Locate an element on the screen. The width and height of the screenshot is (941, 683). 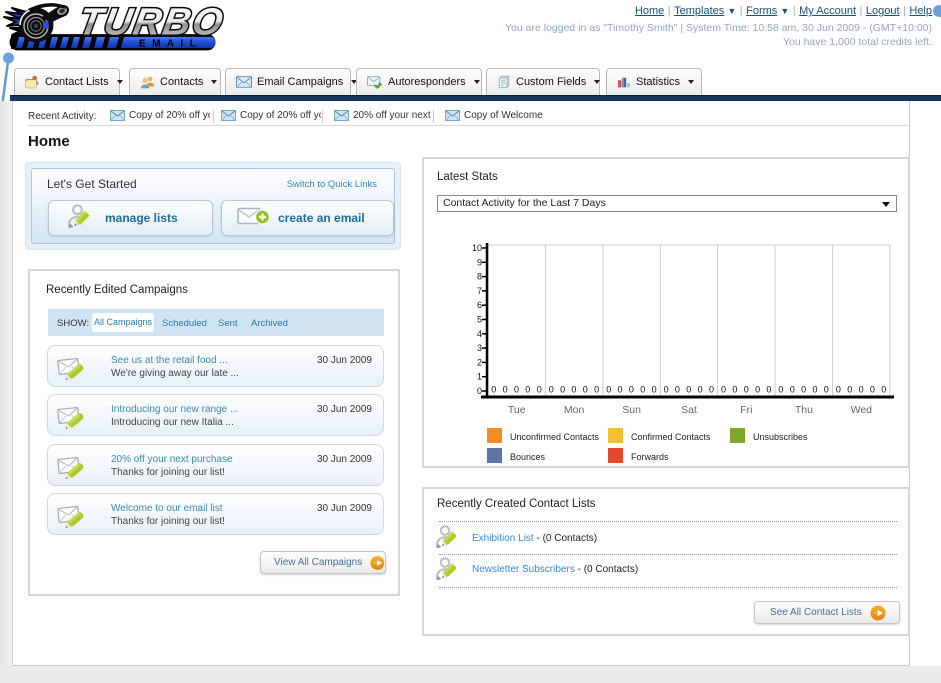
svg-text: Fri is located at coordinates (746, 410).